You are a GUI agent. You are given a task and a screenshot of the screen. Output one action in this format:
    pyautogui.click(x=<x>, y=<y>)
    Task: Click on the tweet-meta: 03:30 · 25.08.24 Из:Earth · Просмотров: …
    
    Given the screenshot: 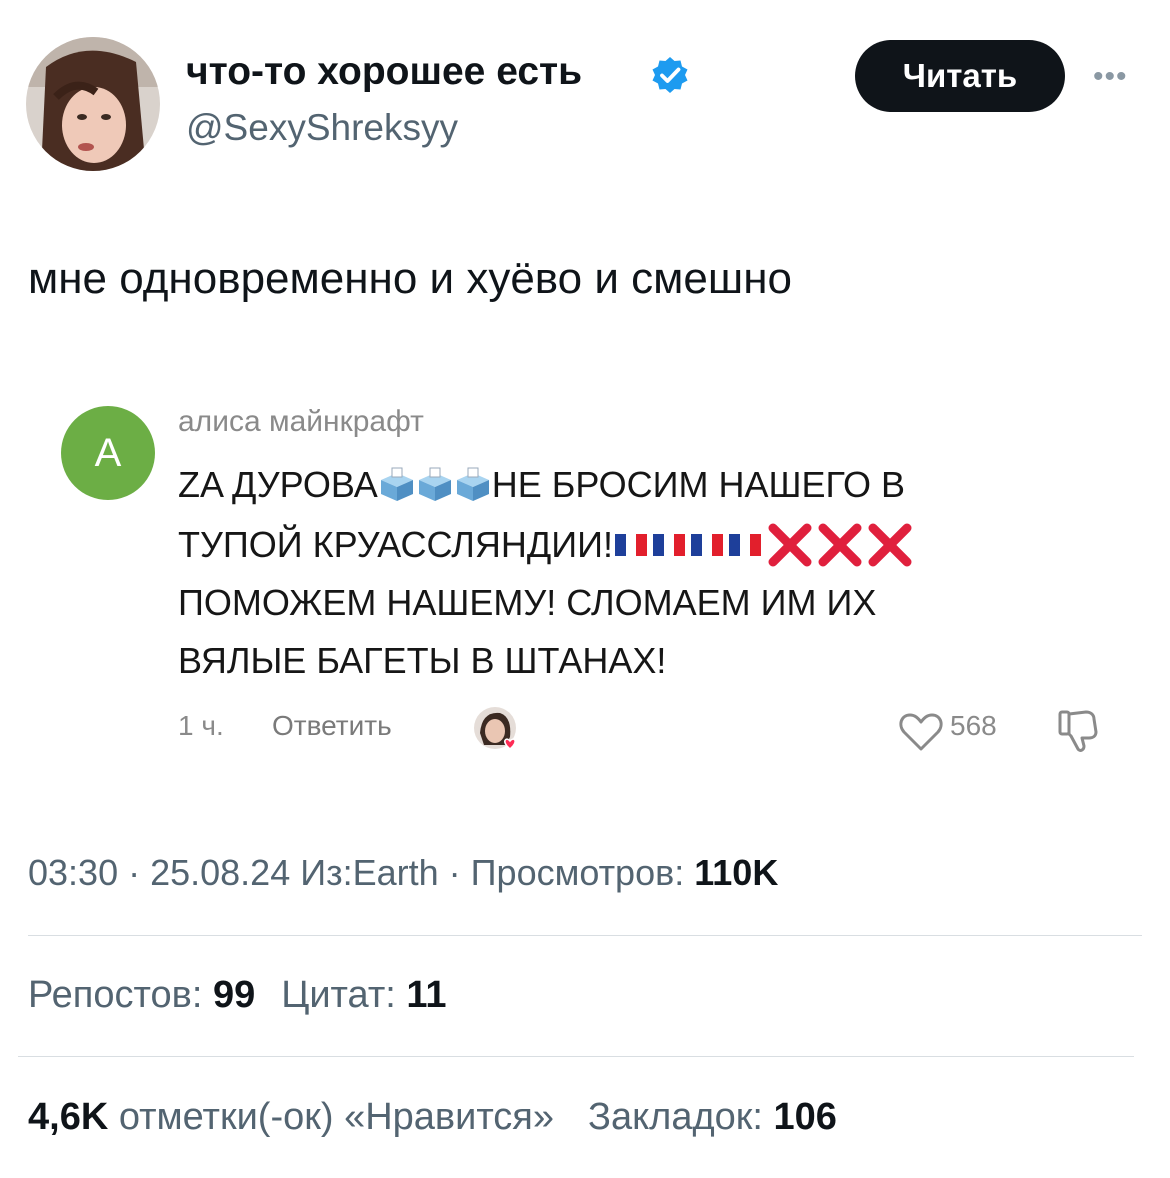 What is the action you would take?
    pyautogui.click(x=403, y=873)
    